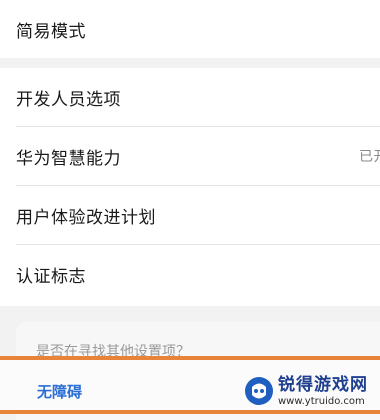 The width and height of the screenshot is (380, 420). Describe the element at coordinates (259, 391) in the screenshot. I see `watermark-logo-icon` at that location.